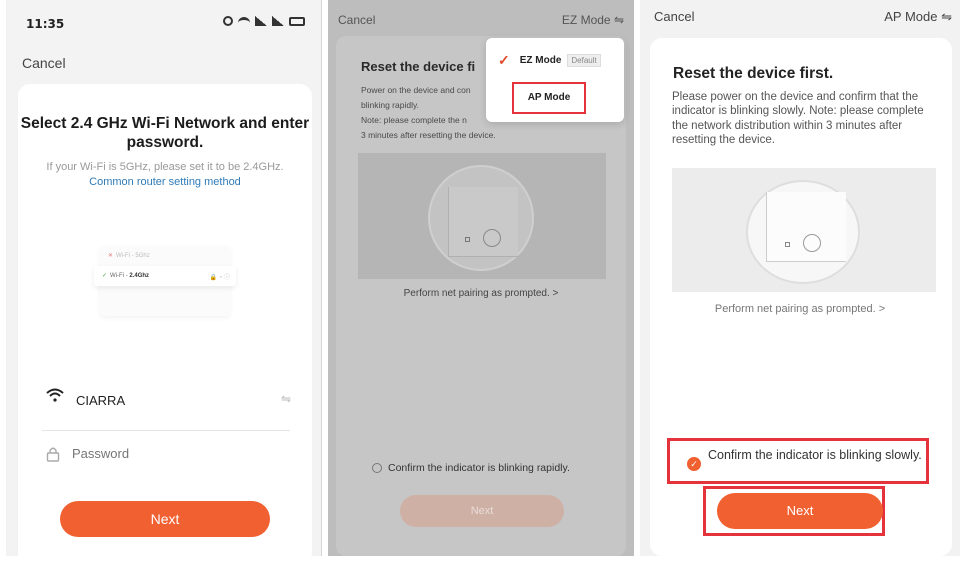 The height and width of the screenshot is (562, 968). I want to click on mode-switch-button: EZ Mode ⇋, so click(593, 20).